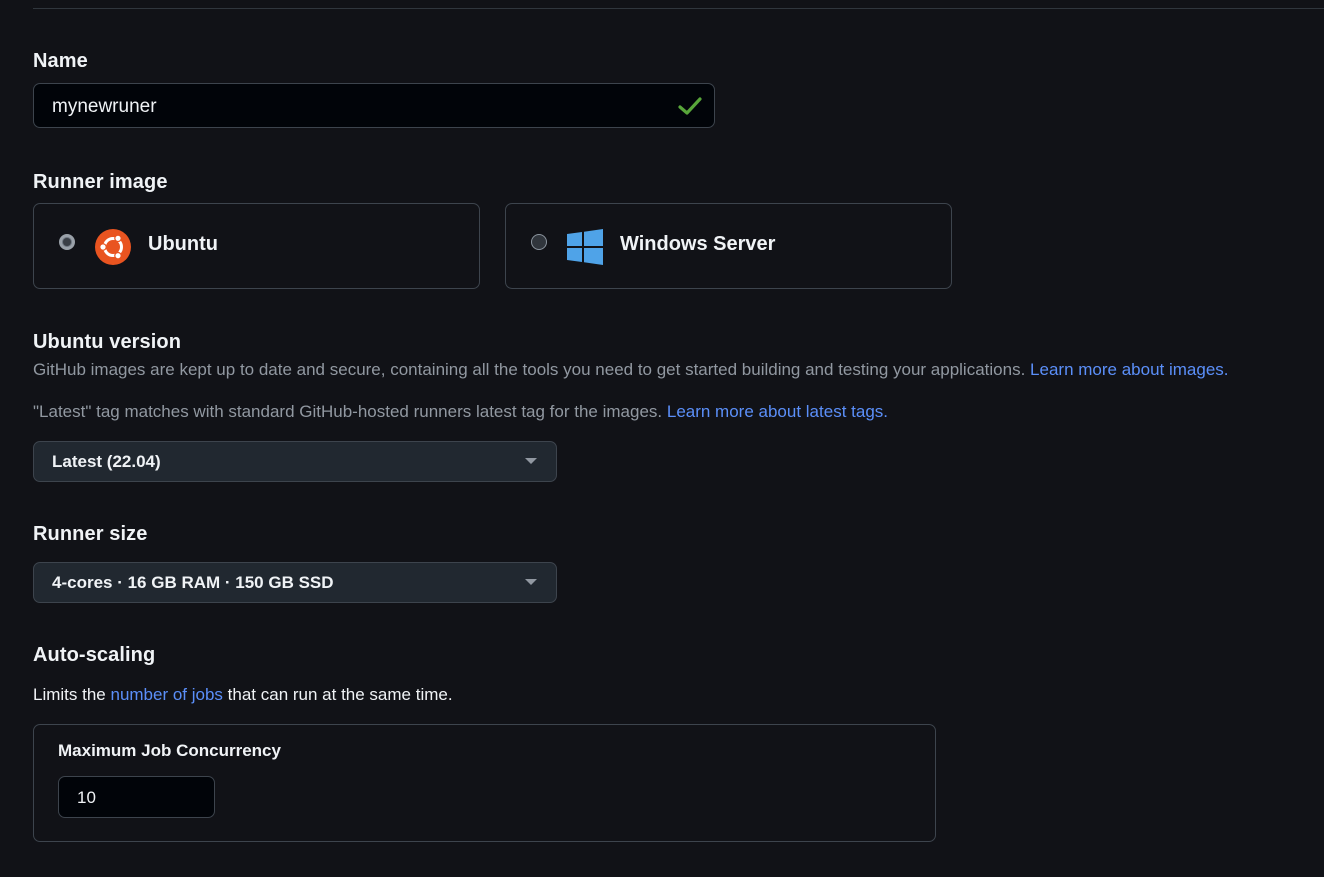 The width and height of the screenshot is (1324, 877). Describe the element at coordinates (698, 244) in the screenshot. I see `windows-option-label: Windows Server` at that location.